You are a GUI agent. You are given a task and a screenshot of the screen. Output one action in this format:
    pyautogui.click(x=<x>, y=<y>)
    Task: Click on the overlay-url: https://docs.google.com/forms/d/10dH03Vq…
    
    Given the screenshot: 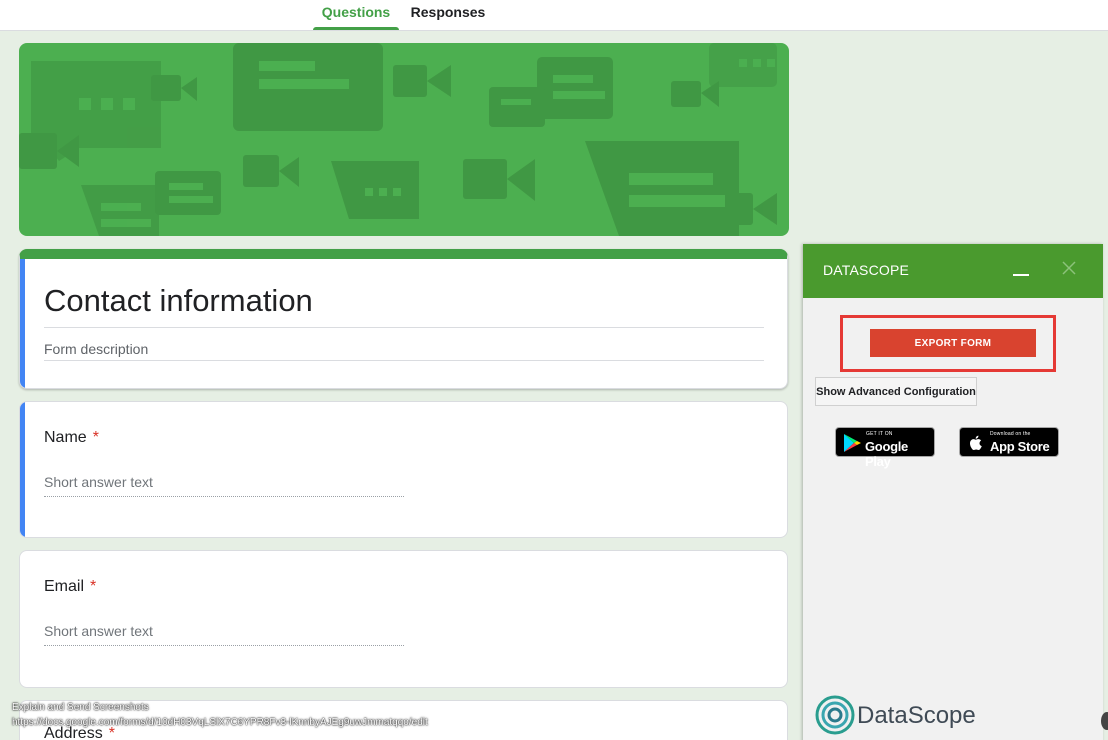 What is the action you would take?
    pyautogui.click(x=220, y=722)
    